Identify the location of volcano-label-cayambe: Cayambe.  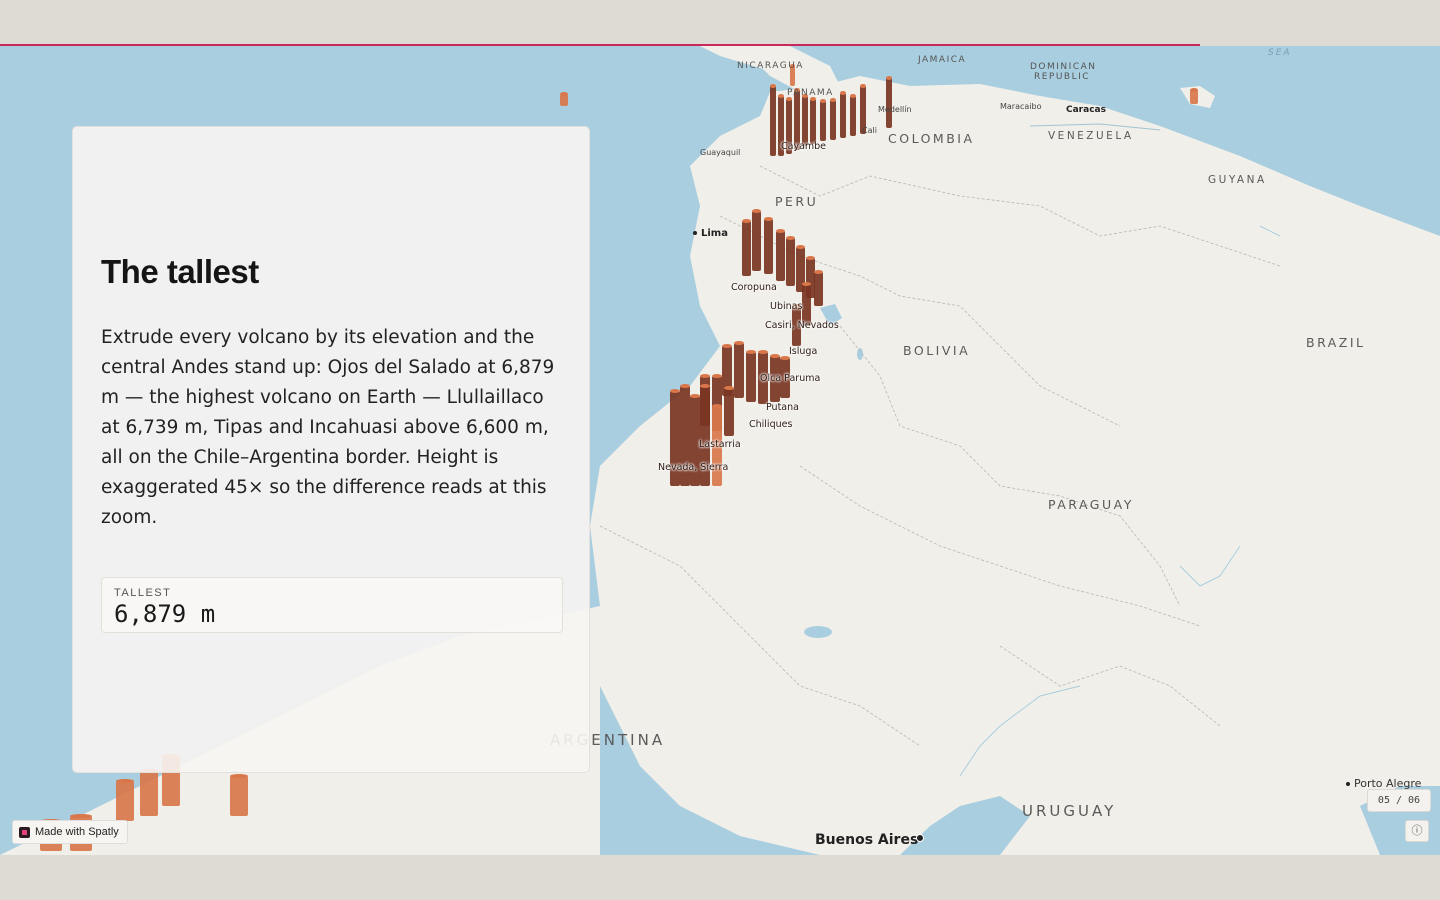
(804, 146).